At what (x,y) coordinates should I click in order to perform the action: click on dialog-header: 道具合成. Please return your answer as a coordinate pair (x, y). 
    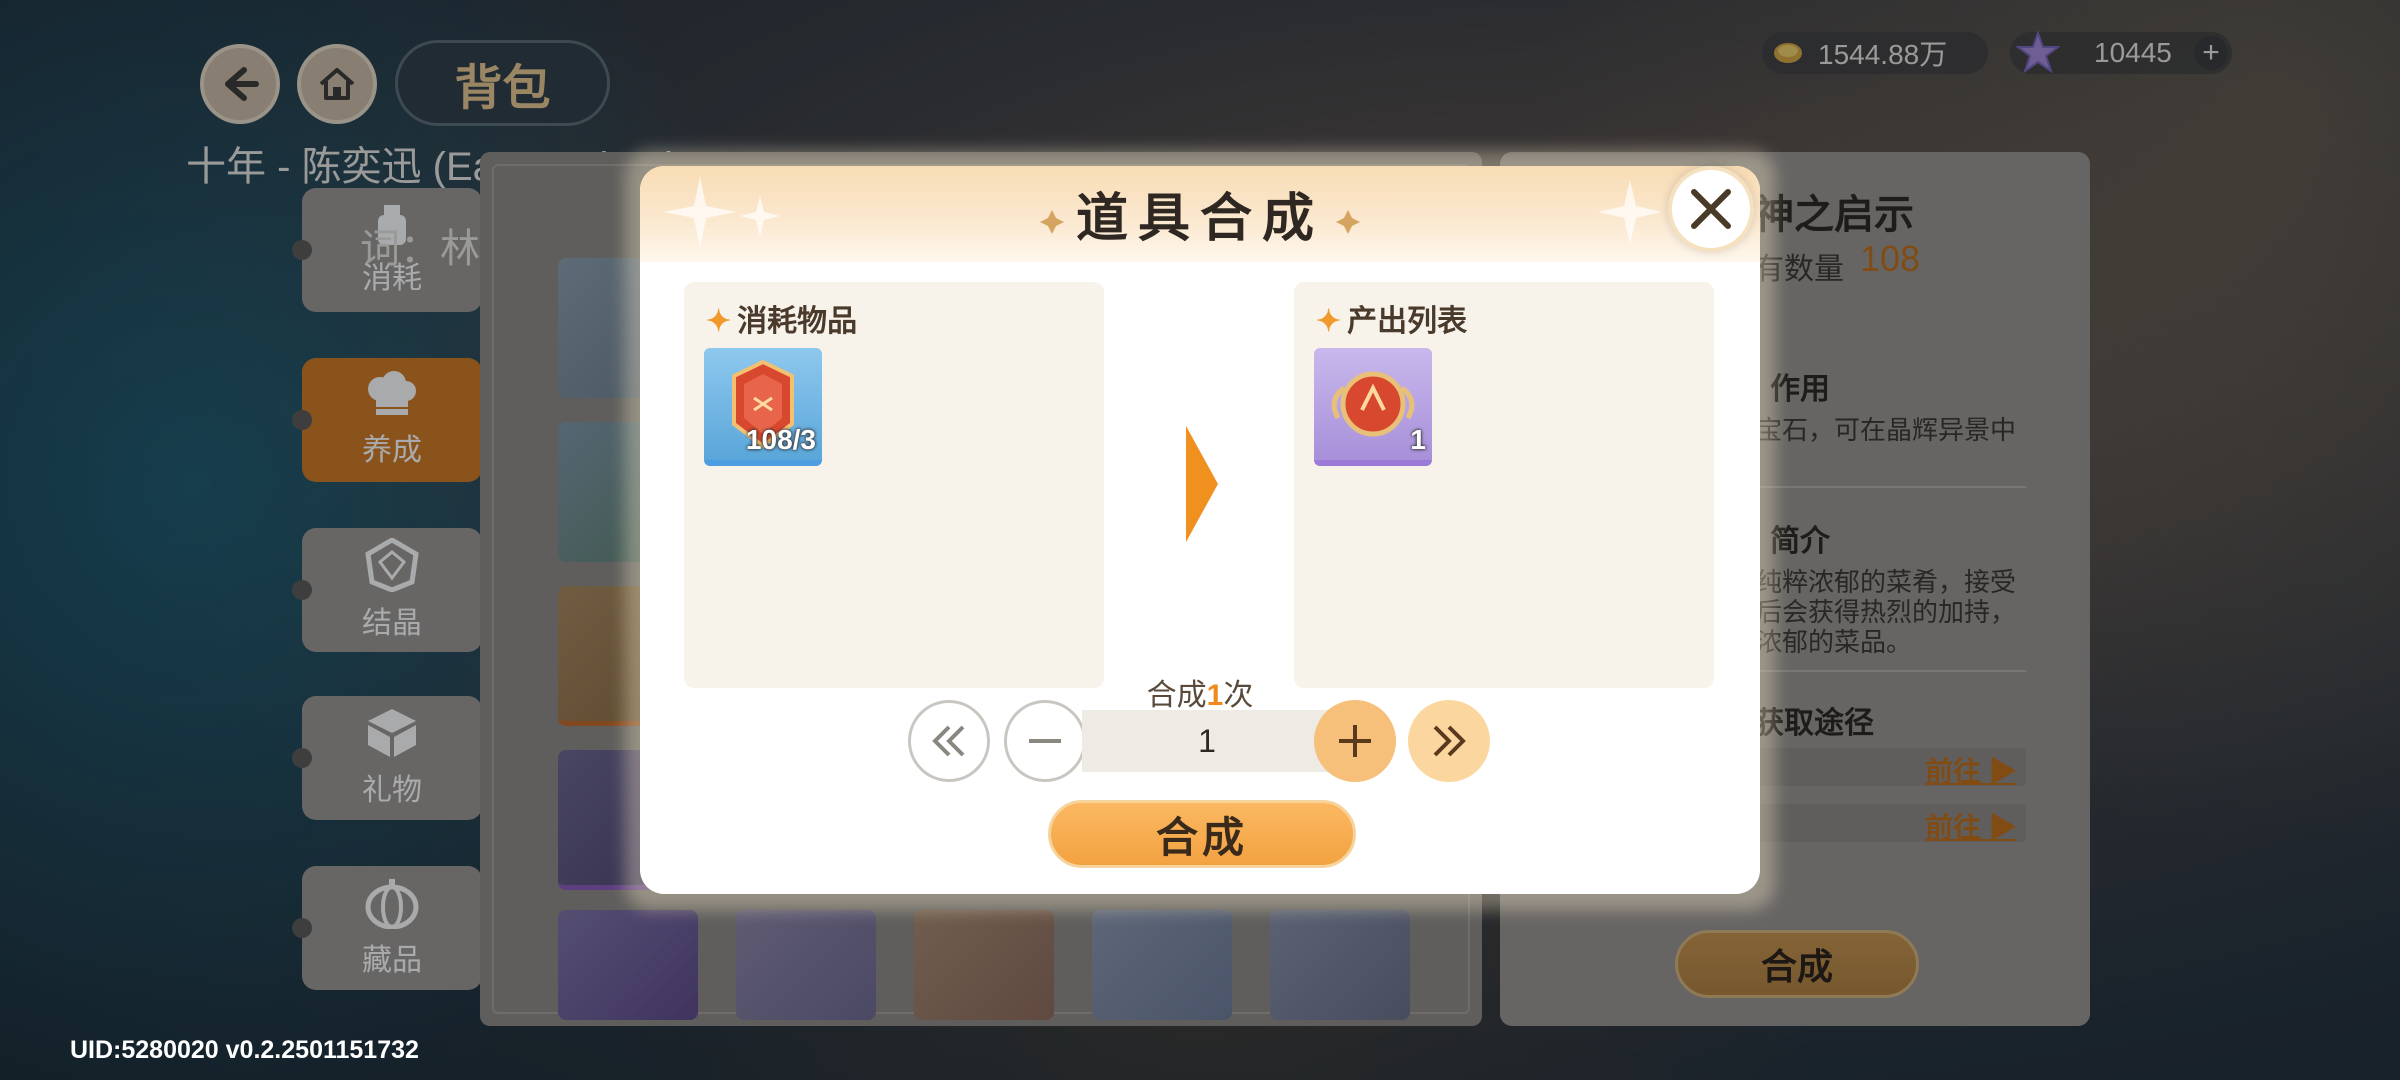
    Looking at the image, I should click on (1200, 214).